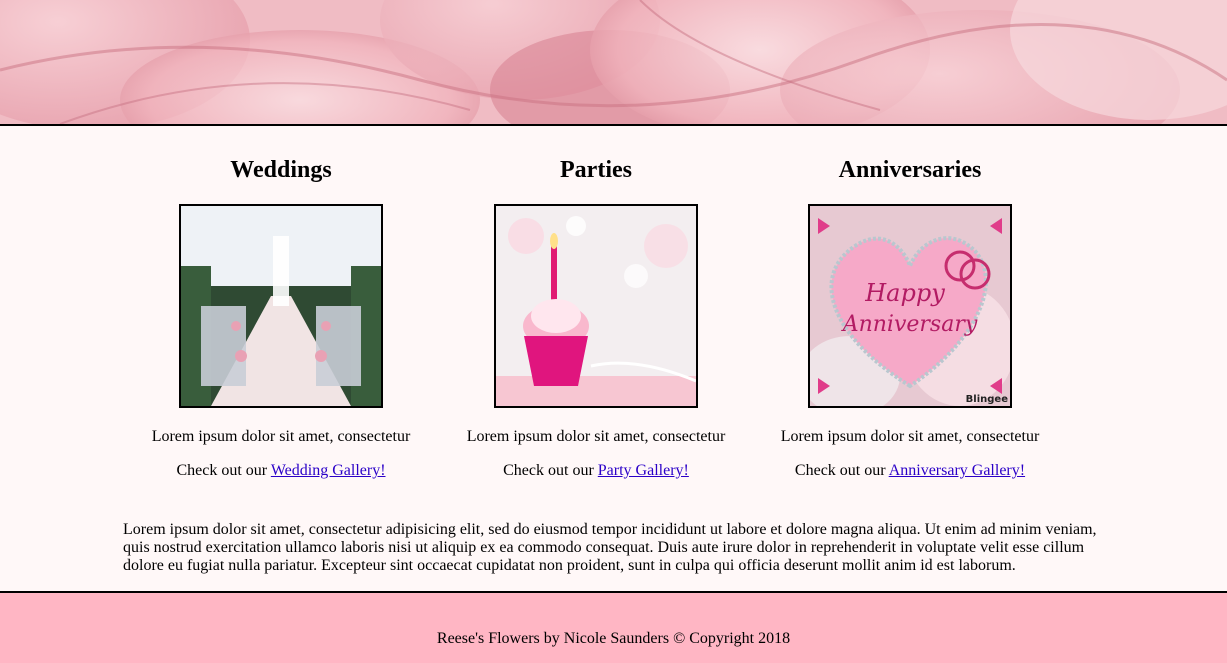 This screenshot has height=663, width=1227. Describe the element at coordinates (596, 436) in the screenshot. I see `parties-description: Lorem ipsum dolor sit amet, consectetur` at that location.